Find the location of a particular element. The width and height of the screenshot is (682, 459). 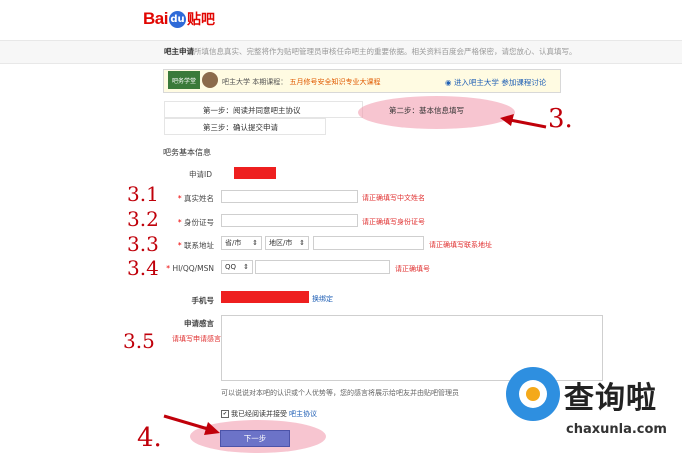

annotation-3-5: 3.5 is located at coordinates (139, 341).